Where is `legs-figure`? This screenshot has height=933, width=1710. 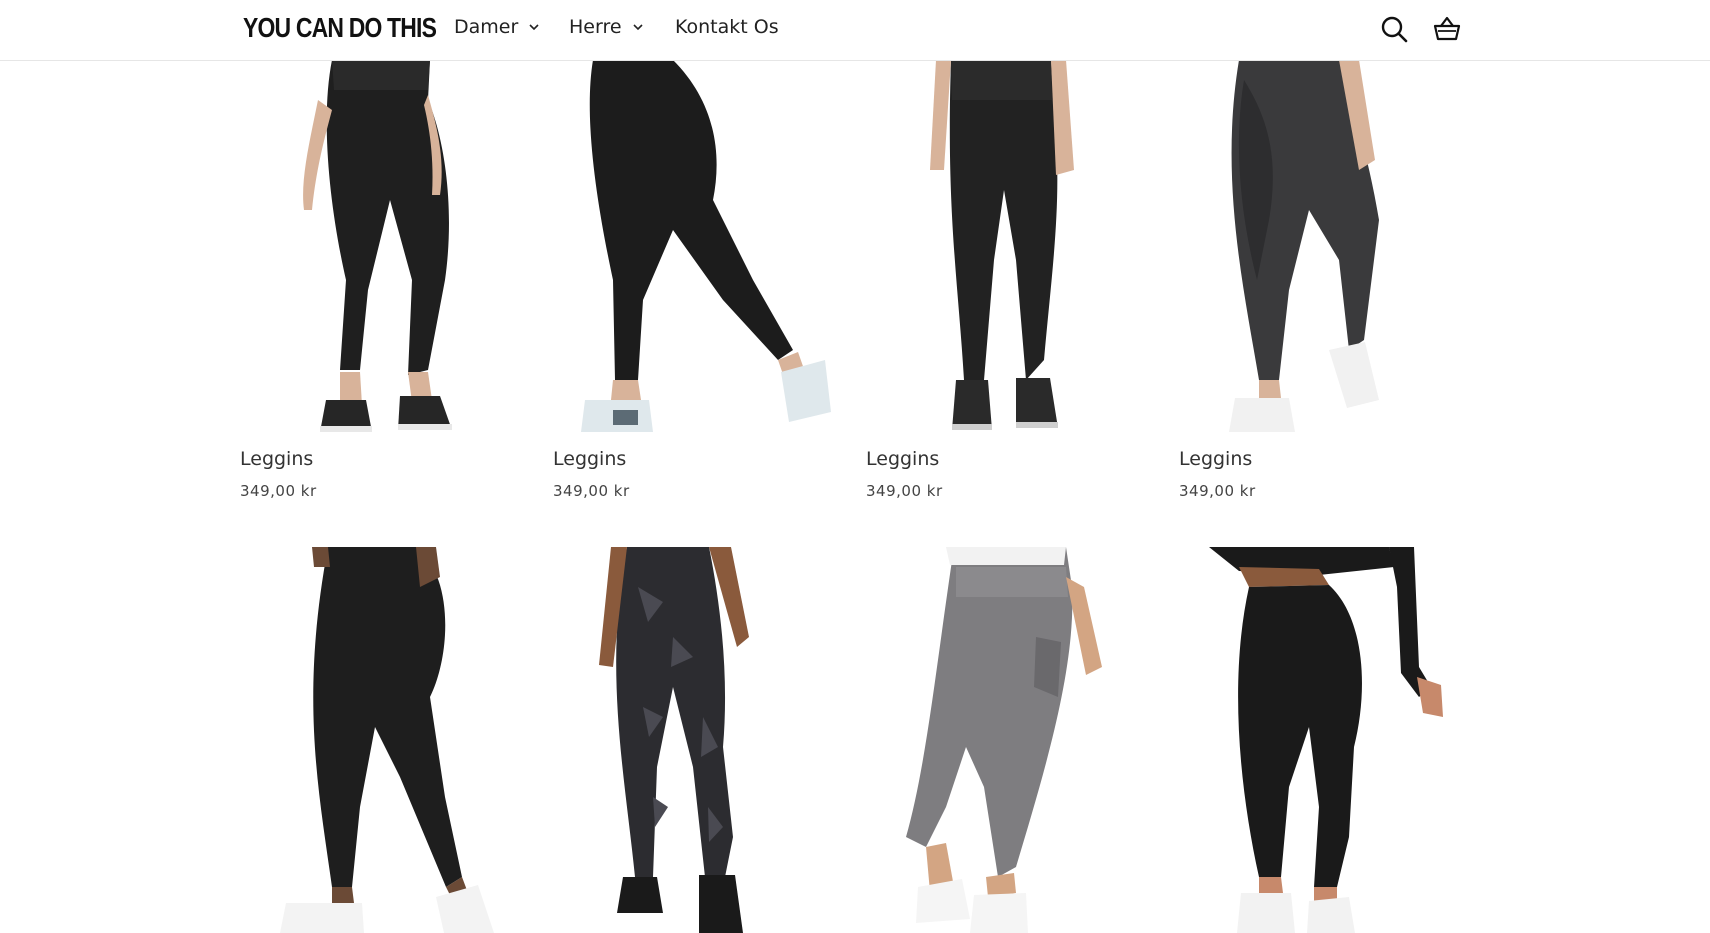 legs-figure is located at coordinates (377, 246).